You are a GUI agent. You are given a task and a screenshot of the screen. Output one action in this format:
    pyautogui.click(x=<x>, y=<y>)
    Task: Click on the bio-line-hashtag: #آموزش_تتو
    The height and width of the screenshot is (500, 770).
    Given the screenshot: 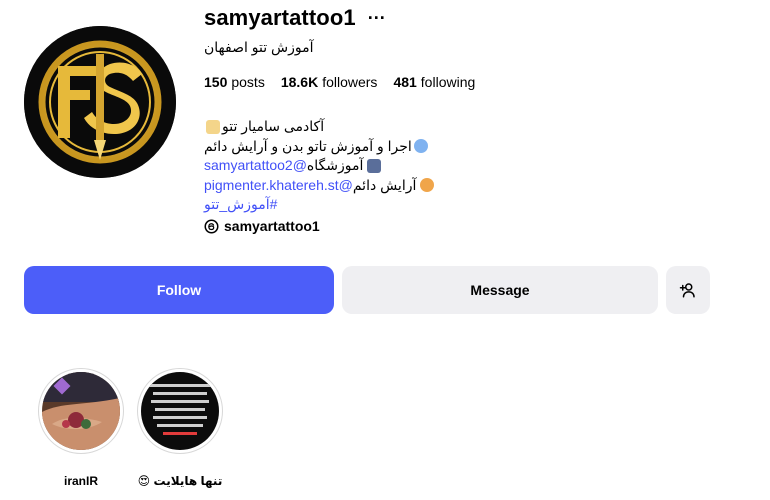 What is the action you would take?
    pyautogui.click(x=320, y=205)
    